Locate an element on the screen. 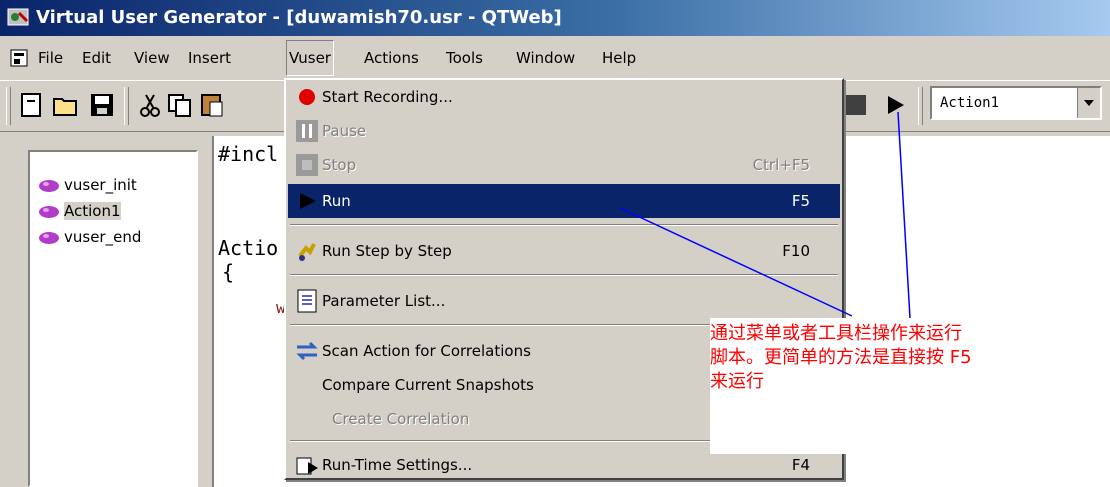 The image size is (1110, 487). menu-window: Window is located at coordinates (545, 58).